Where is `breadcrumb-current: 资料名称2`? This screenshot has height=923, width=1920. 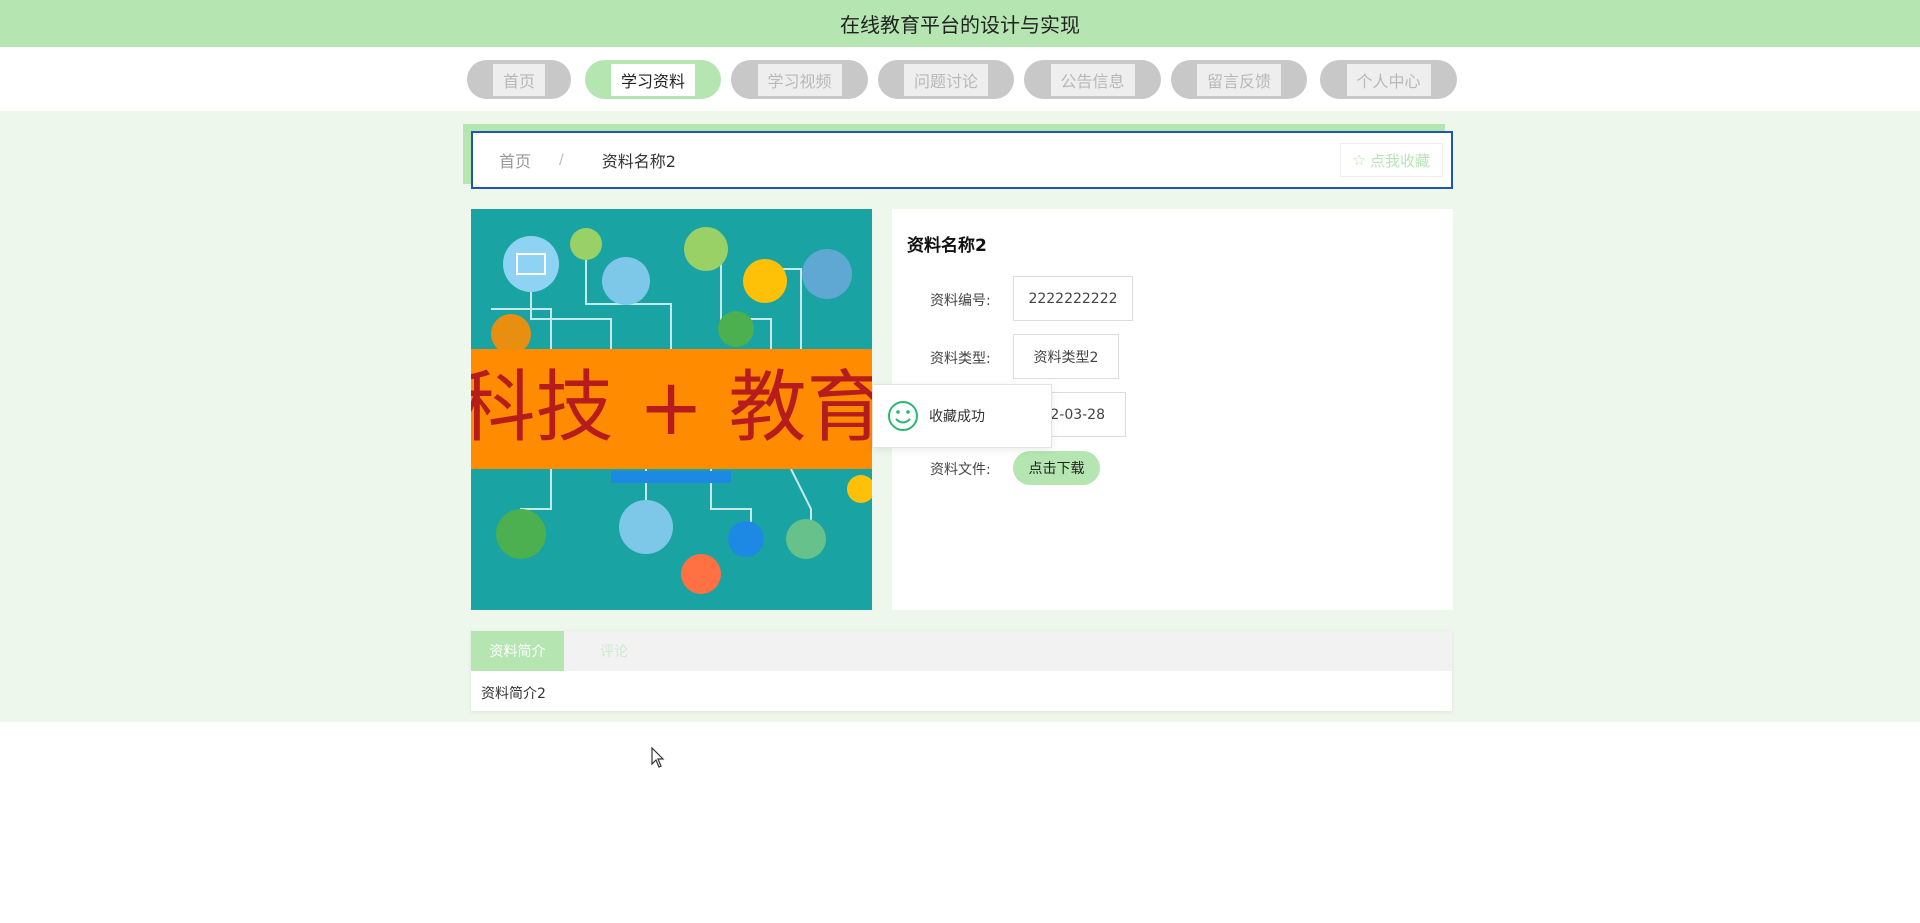
breadcrumb-current: 资料名称2 is located at coordinates (638, 161).